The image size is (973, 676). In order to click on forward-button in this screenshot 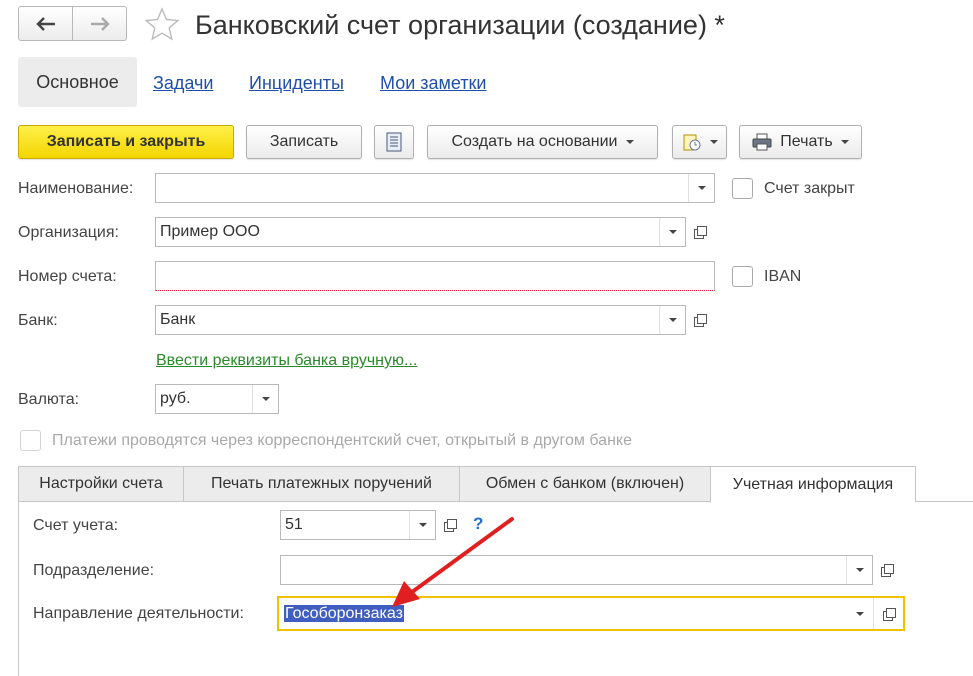, I will do `click(99, 23)`.